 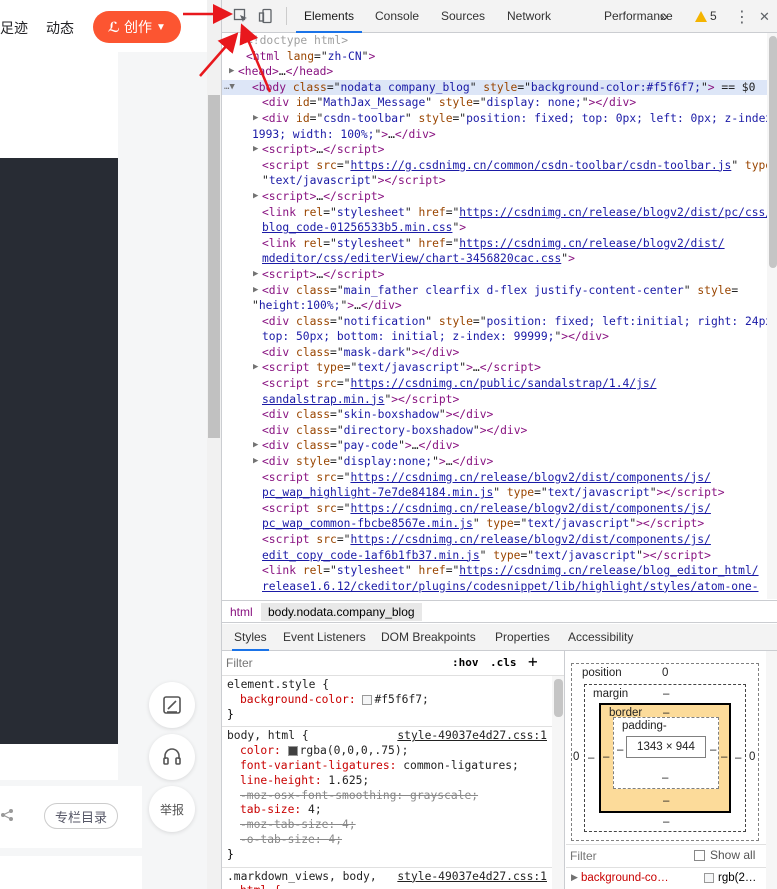 What do you see at coordinates (329, 16) in the screenshot?
I see `tab-elements: Elements` at bounding box center [329, 16].